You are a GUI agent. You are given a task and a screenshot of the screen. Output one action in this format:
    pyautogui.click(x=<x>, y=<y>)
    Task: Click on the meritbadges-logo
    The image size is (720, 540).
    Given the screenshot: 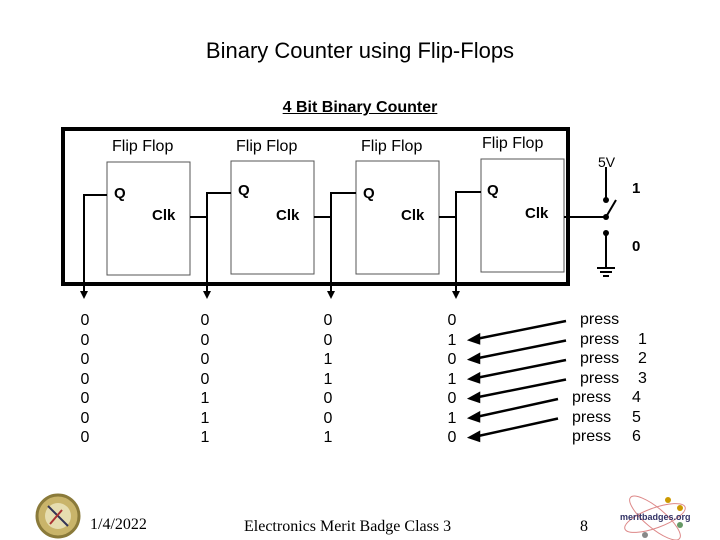 What is the action you would take?
    pyautogui.click(x=655, y=517)
    